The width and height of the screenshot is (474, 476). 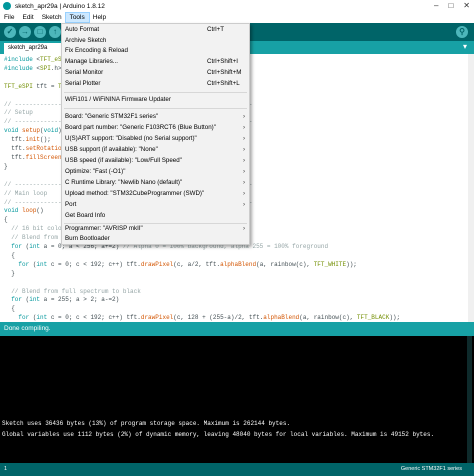 What do you see at coordinates (55, 32) in the screenshot?
I see `open-icon: ↑` at bounding box center [55, 32].